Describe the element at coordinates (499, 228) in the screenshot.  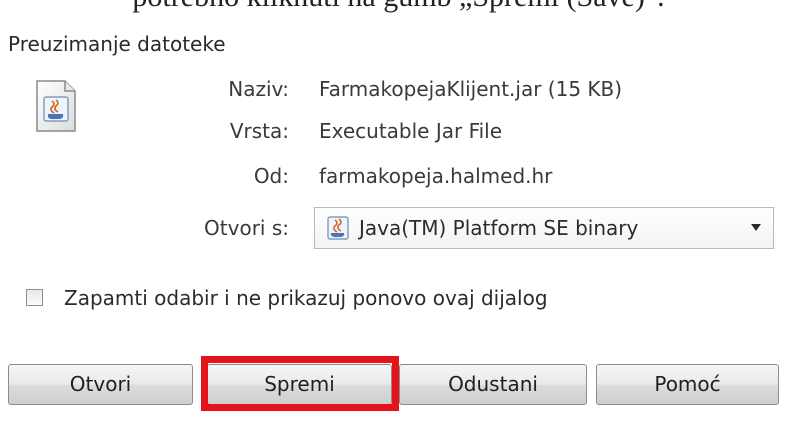
I see `open-with-selected-value: Java(TM) Platform SE binary` at that location.